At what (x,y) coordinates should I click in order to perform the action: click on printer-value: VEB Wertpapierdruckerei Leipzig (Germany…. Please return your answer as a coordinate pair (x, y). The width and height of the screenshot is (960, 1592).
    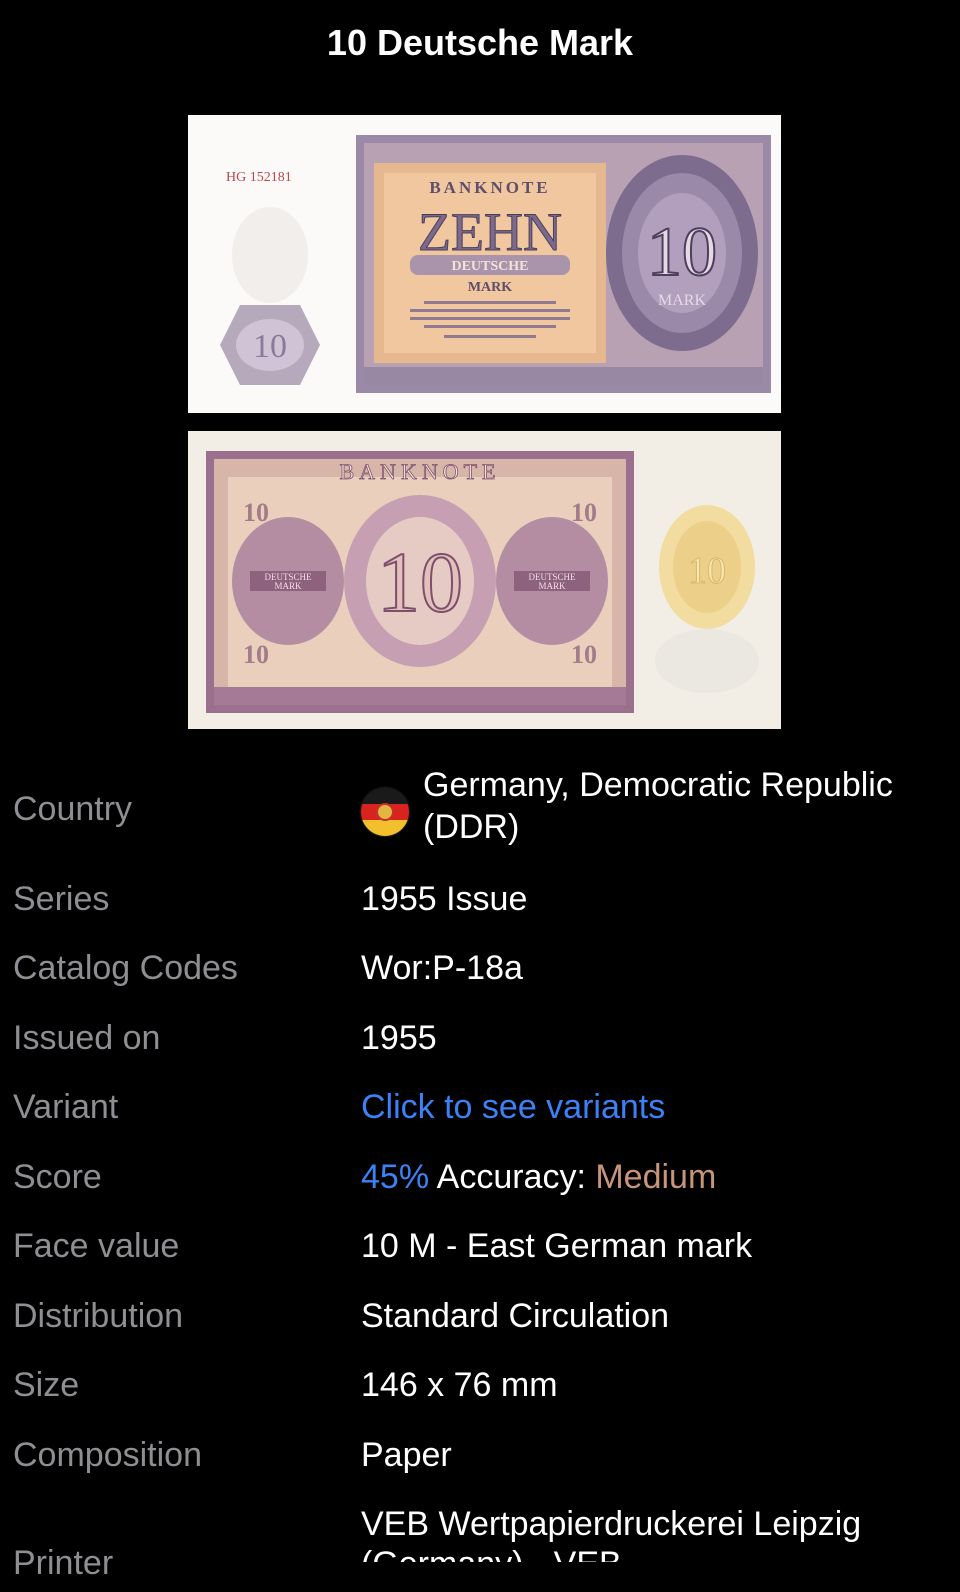
    Looking at the image, I should click on (611, 1533).